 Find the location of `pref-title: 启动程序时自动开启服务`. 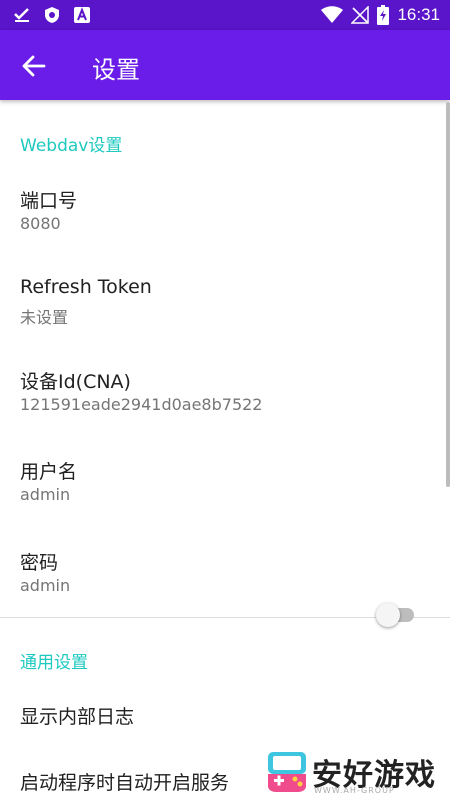

pref-title: 启动程序时自动开启服务 is located at coordinates (125, 783).